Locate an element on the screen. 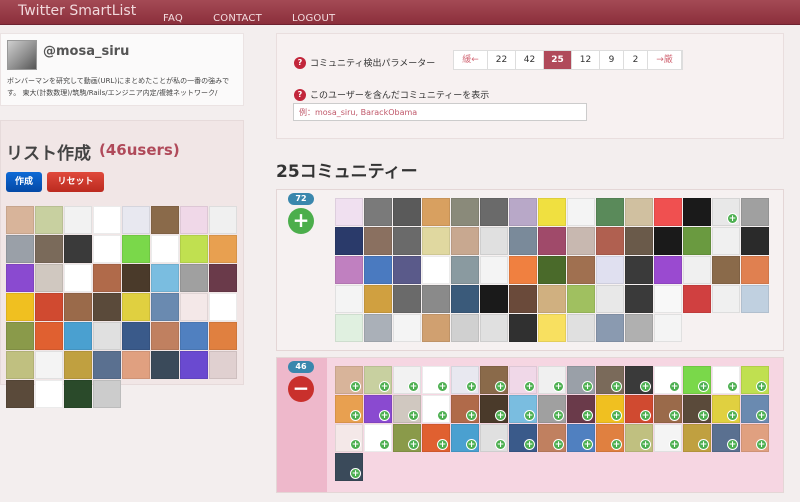 The image size is (800, 502). pager-stricter: →厳 is located at coordinates (665, 60).